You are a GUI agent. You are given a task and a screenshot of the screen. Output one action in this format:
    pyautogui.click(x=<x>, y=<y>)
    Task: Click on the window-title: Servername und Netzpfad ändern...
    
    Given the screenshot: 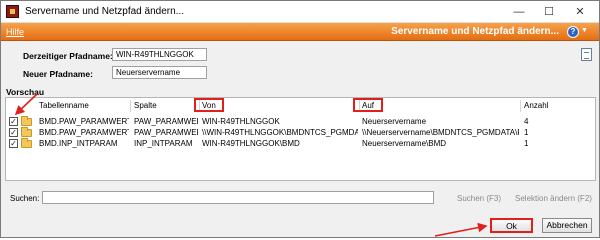 What is the action you would take?
    pyautogui.click(x=104, y=11)
    